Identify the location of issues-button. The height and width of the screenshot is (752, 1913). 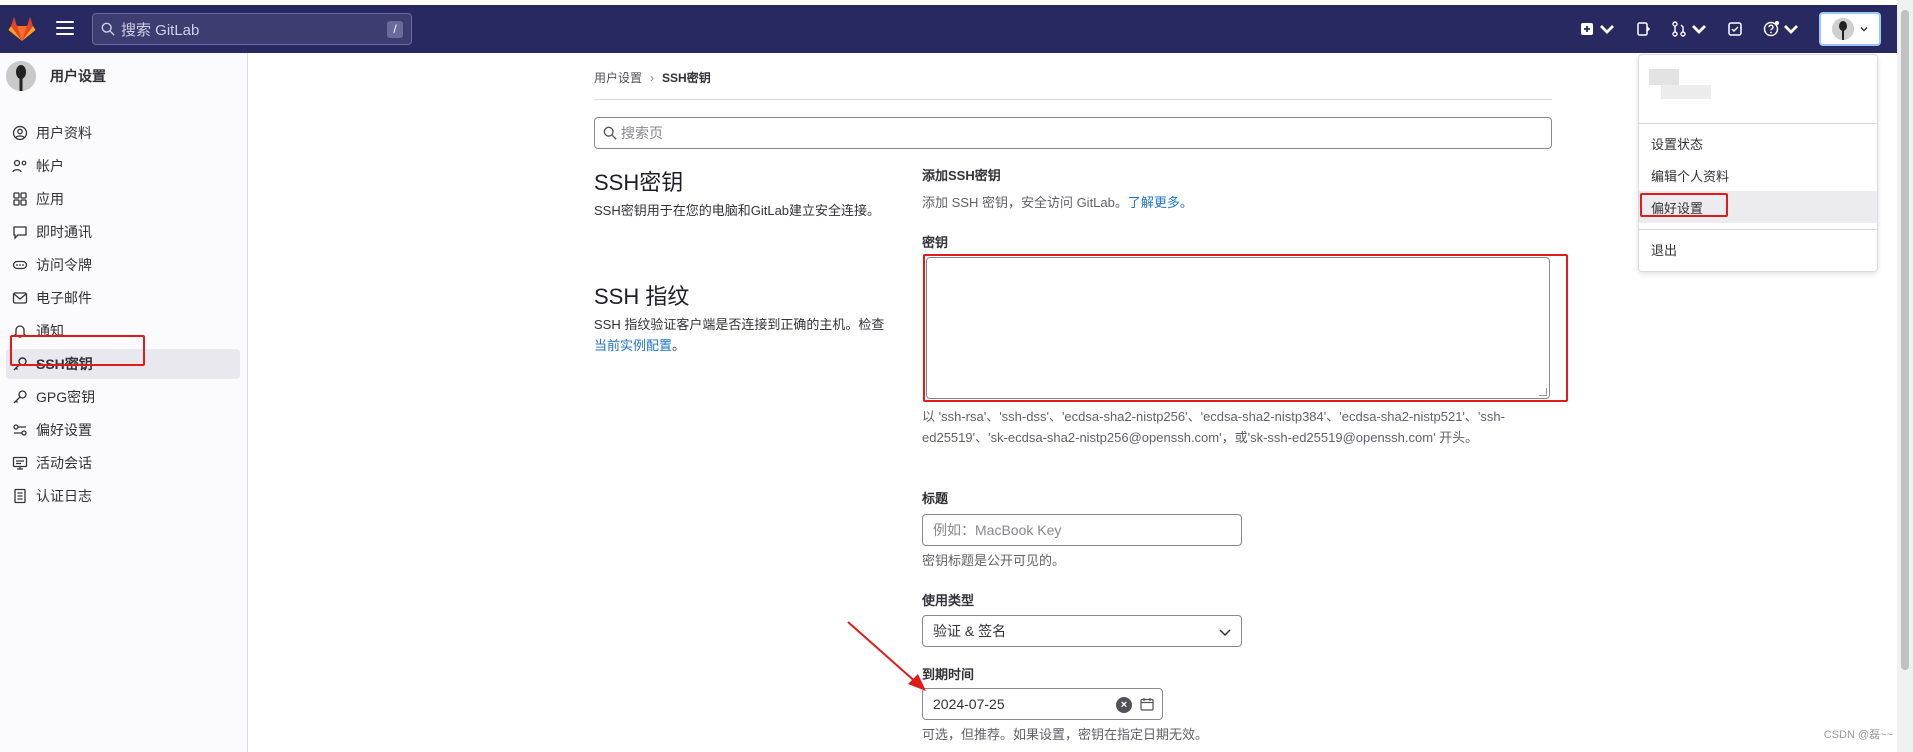
(1643, 29).